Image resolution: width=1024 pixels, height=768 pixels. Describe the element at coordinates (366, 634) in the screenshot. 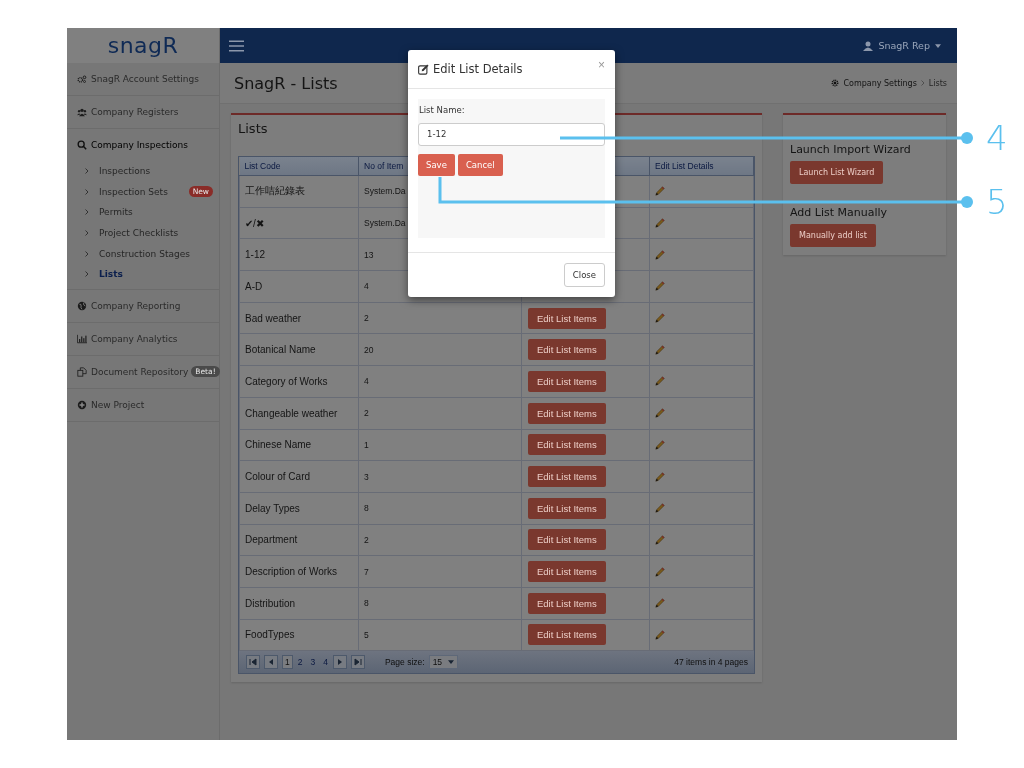

I see `table-cell: 5` at that location.